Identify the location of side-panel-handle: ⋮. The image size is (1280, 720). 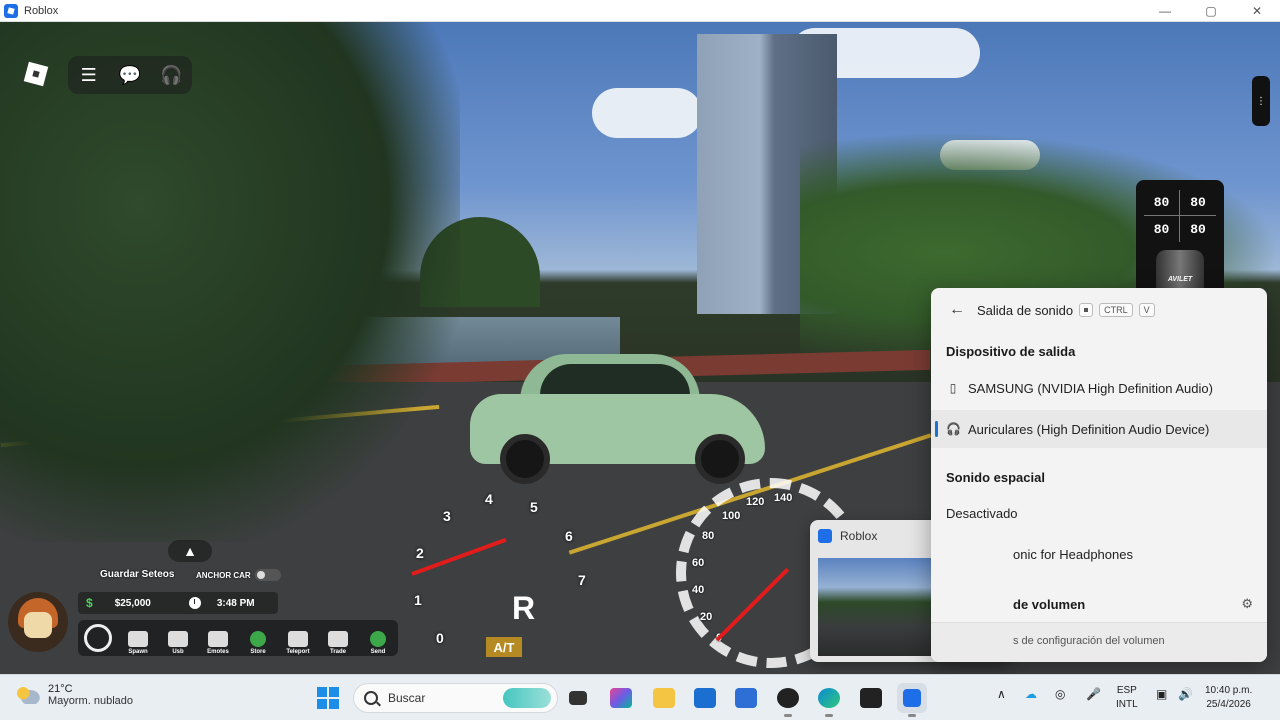
(1261, 101).